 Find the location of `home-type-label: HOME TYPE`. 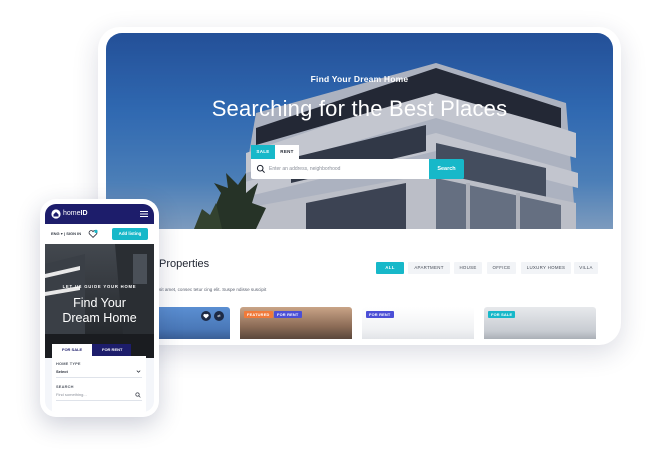

home-type-label: HOME TYPE is located at coordinates (68, 363).